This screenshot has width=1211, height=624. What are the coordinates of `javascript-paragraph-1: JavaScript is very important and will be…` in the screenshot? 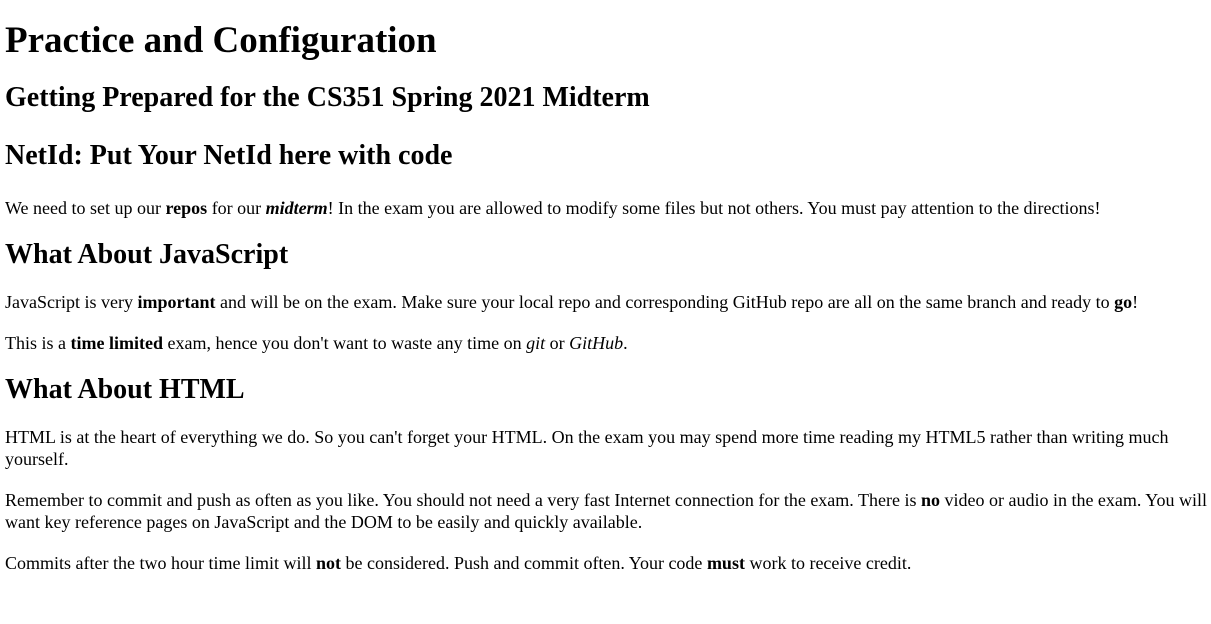 It's located at (608, 302).